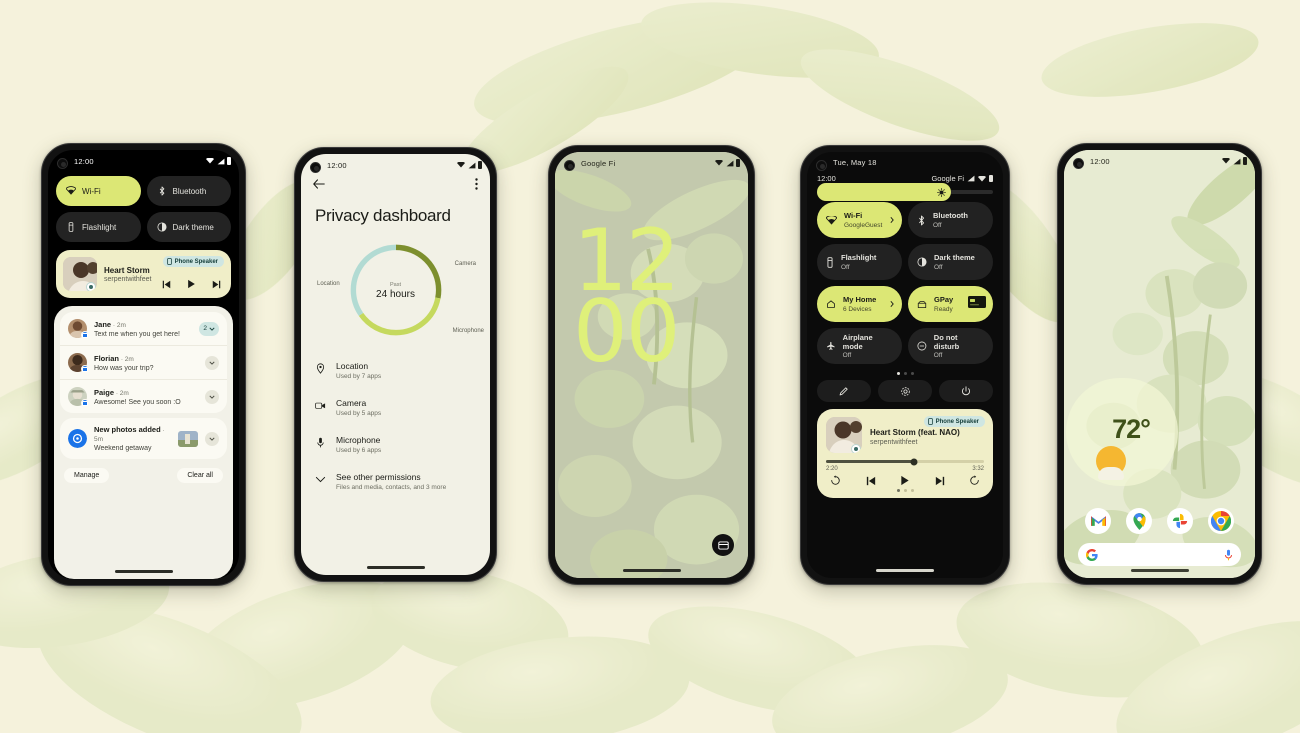  What do you see at coordinates (950, 346) in the screenshot?
I see `qs-tile-do-not-disturb: Do not disturb Off` at bounding box center [950, 346].